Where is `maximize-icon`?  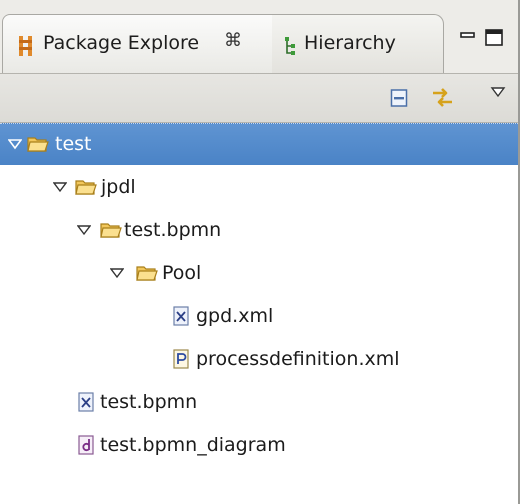 maximize-icon is located at coordinates (495, 38).